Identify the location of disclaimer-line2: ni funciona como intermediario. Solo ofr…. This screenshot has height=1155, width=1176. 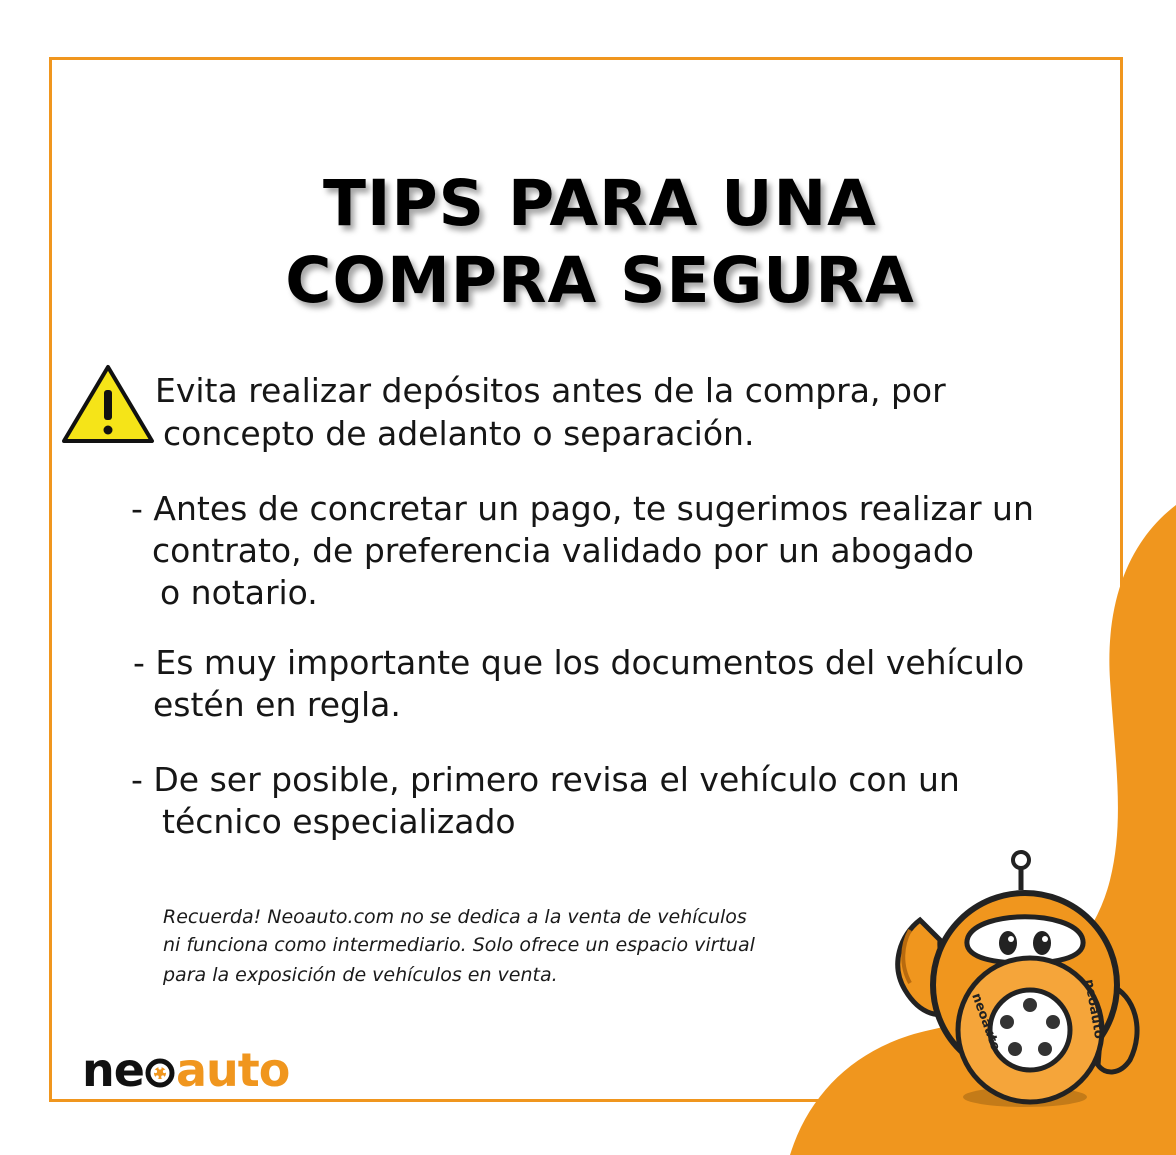
(459, 945).